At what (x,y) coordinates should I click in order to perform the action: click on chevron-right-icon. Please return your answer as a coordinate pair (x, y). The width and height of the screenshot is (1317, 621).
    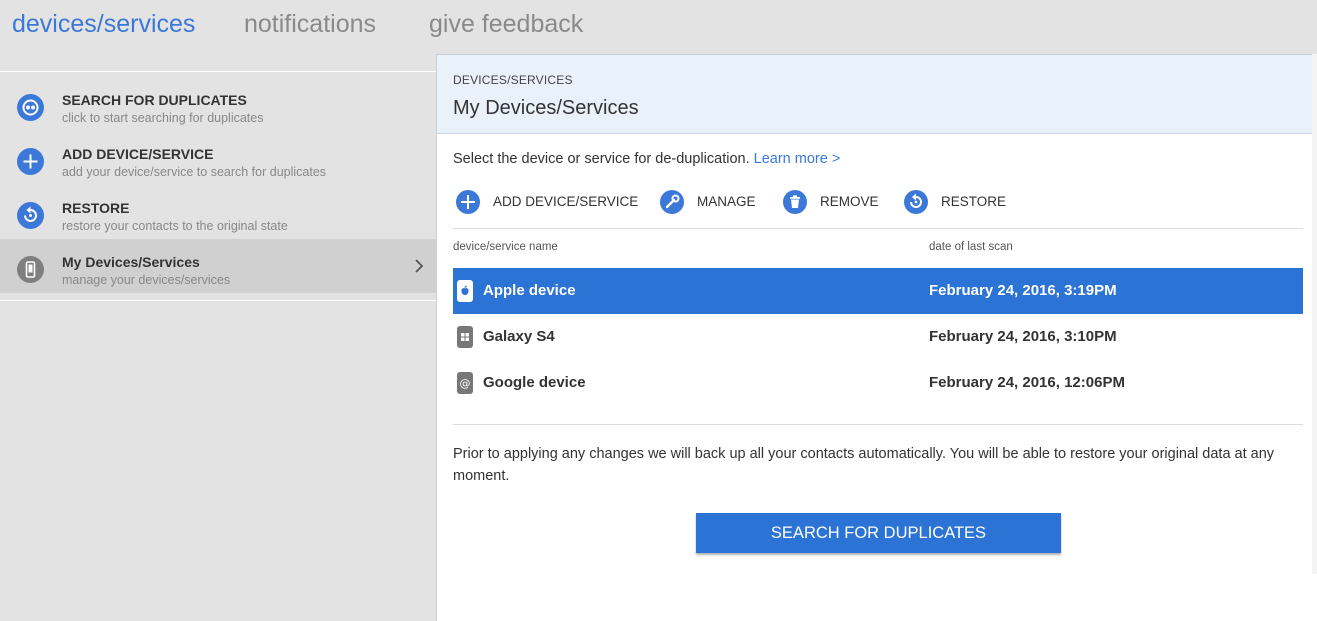
    Looking at the image, I should click on (419, 266).